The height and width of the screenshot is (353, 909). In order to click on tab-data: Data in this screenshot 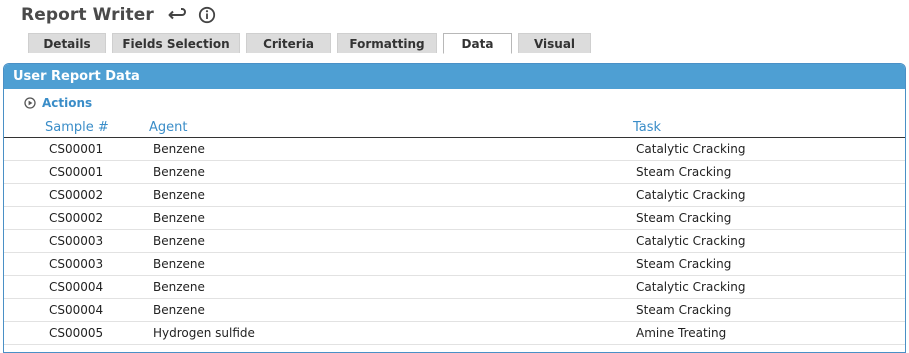, I will do `click(477, 43)`.